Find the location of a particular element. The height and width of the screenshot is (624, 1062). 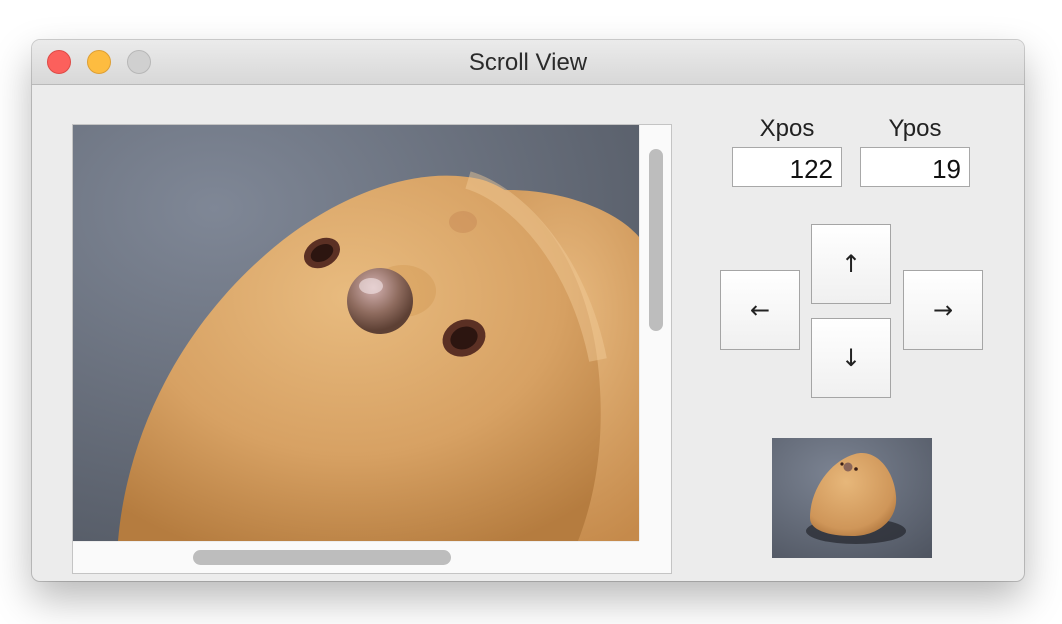

scroll-down-button: ↓ is located at coordinates (851, 358).